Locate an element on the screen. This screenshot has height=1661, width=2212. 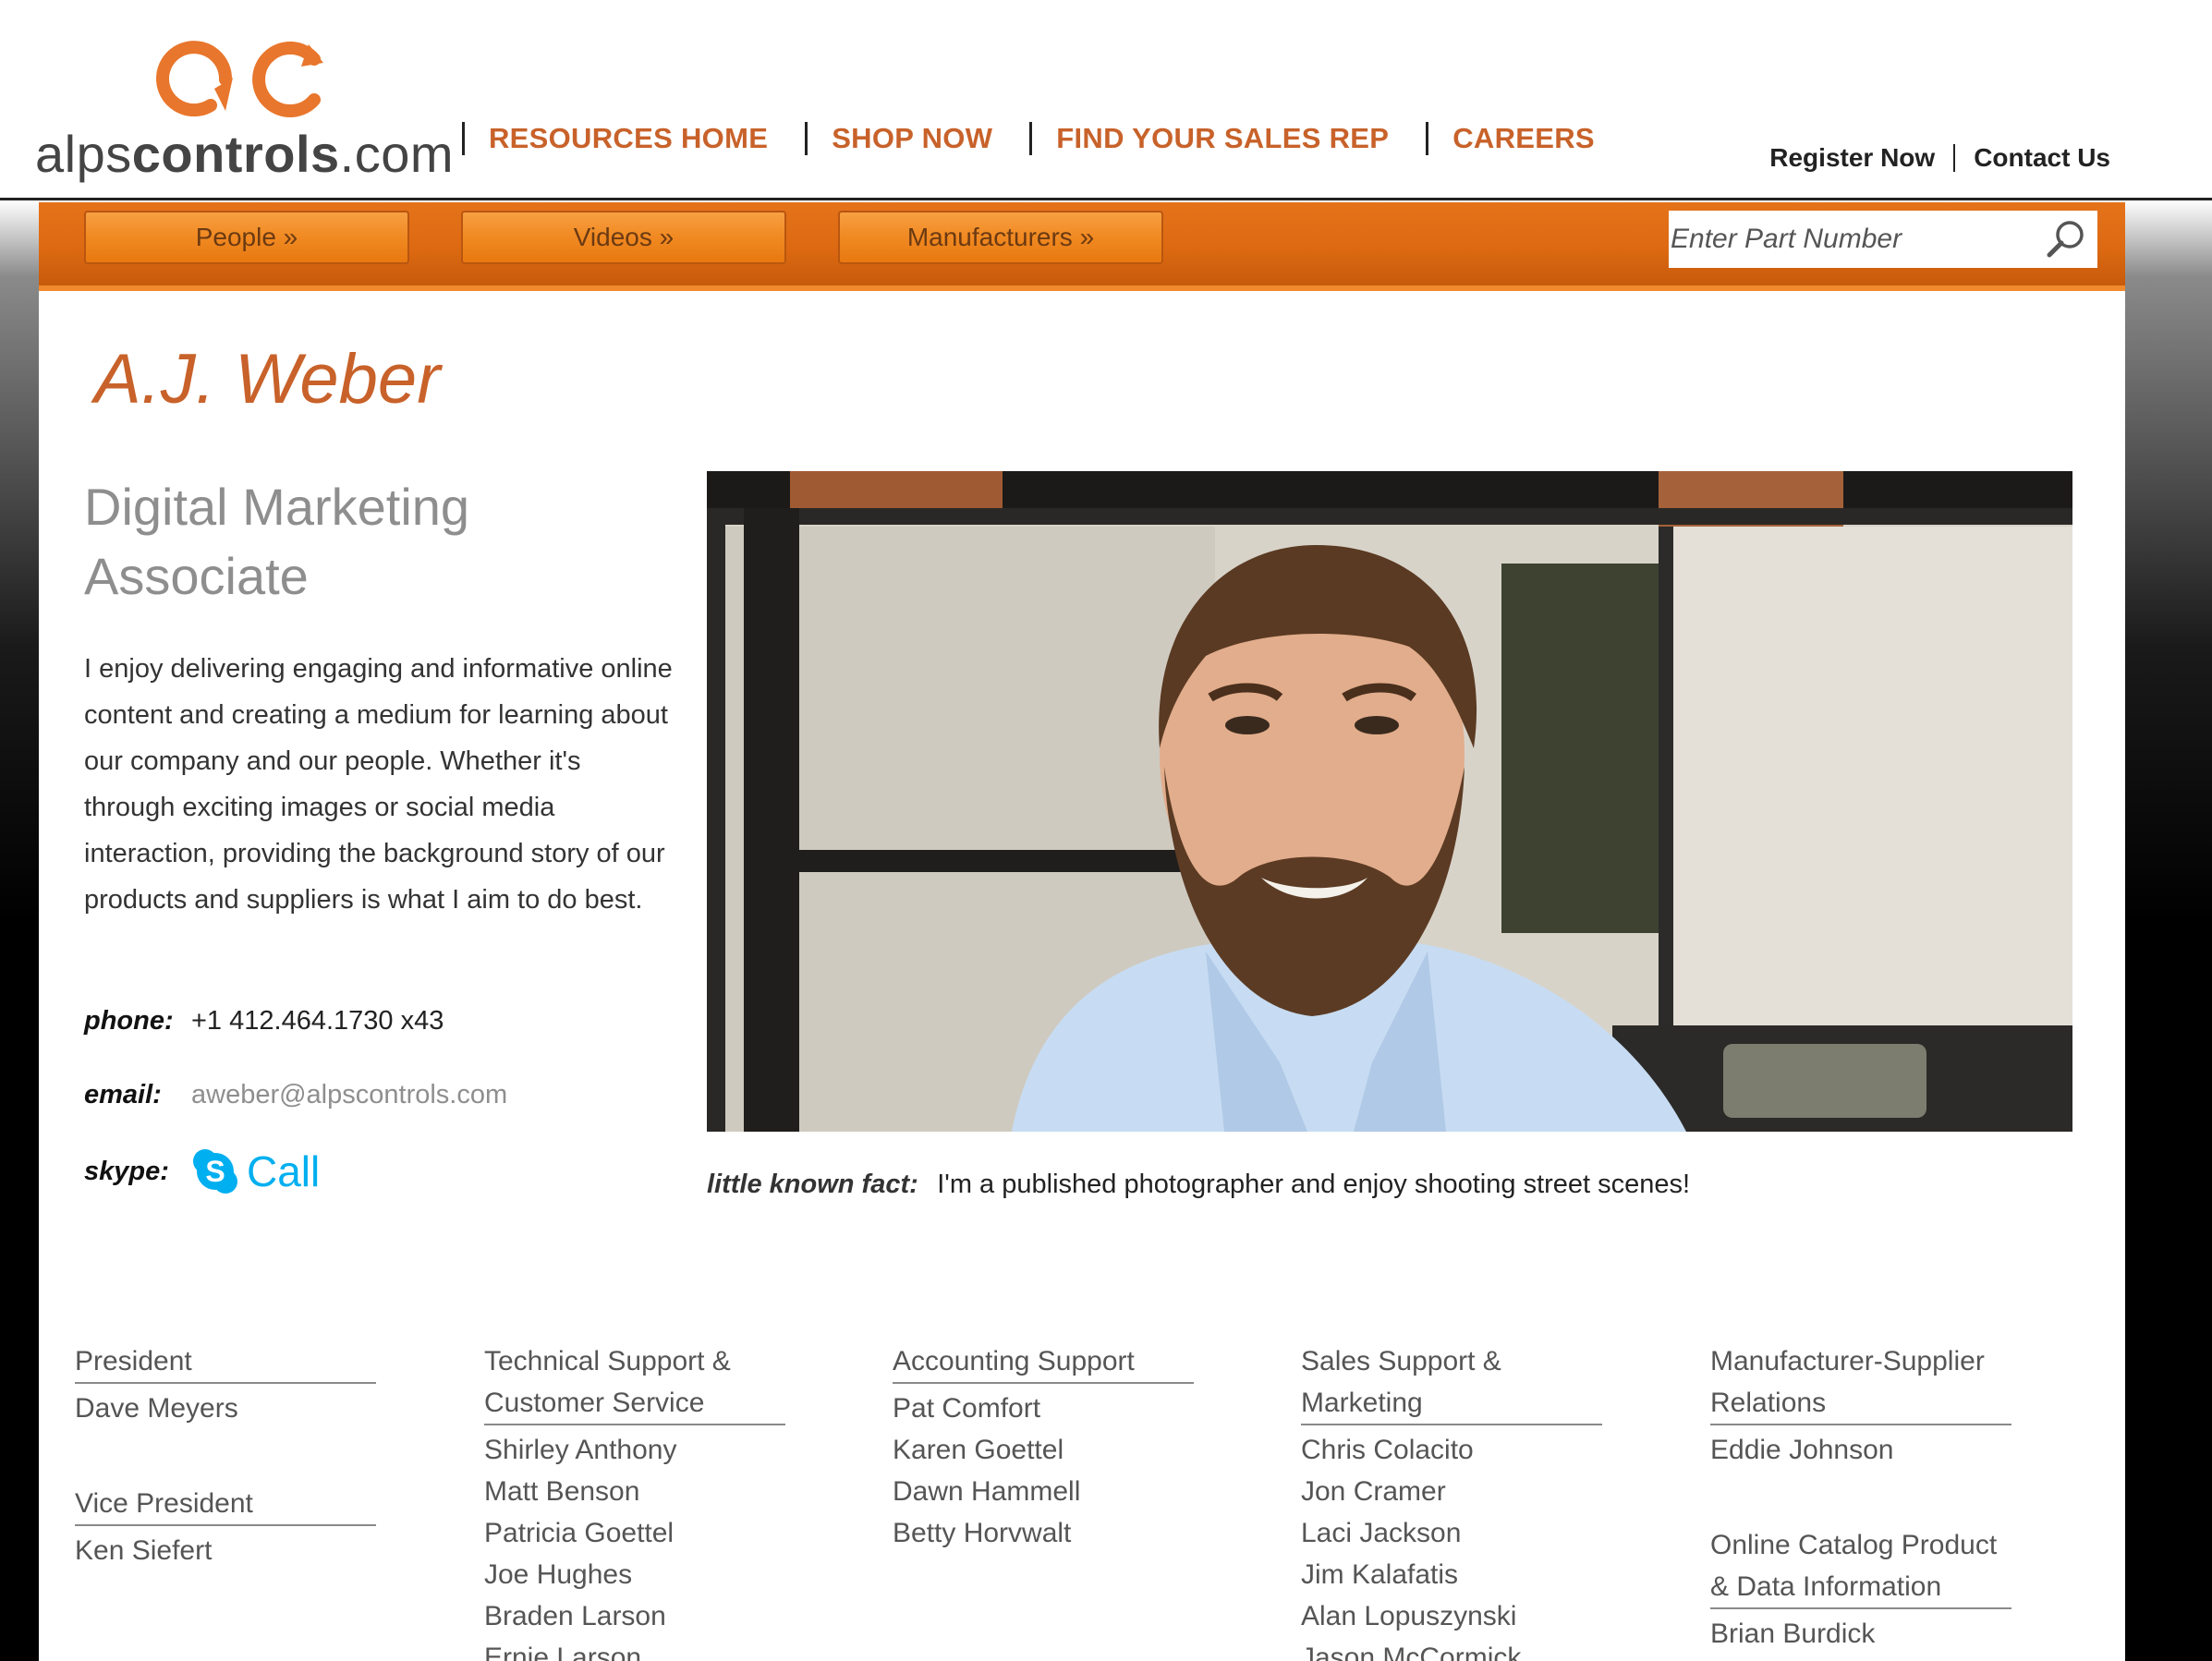
phone-row: phone: +1 412.464.1730 x43 is located at coordinates (264, 1021).